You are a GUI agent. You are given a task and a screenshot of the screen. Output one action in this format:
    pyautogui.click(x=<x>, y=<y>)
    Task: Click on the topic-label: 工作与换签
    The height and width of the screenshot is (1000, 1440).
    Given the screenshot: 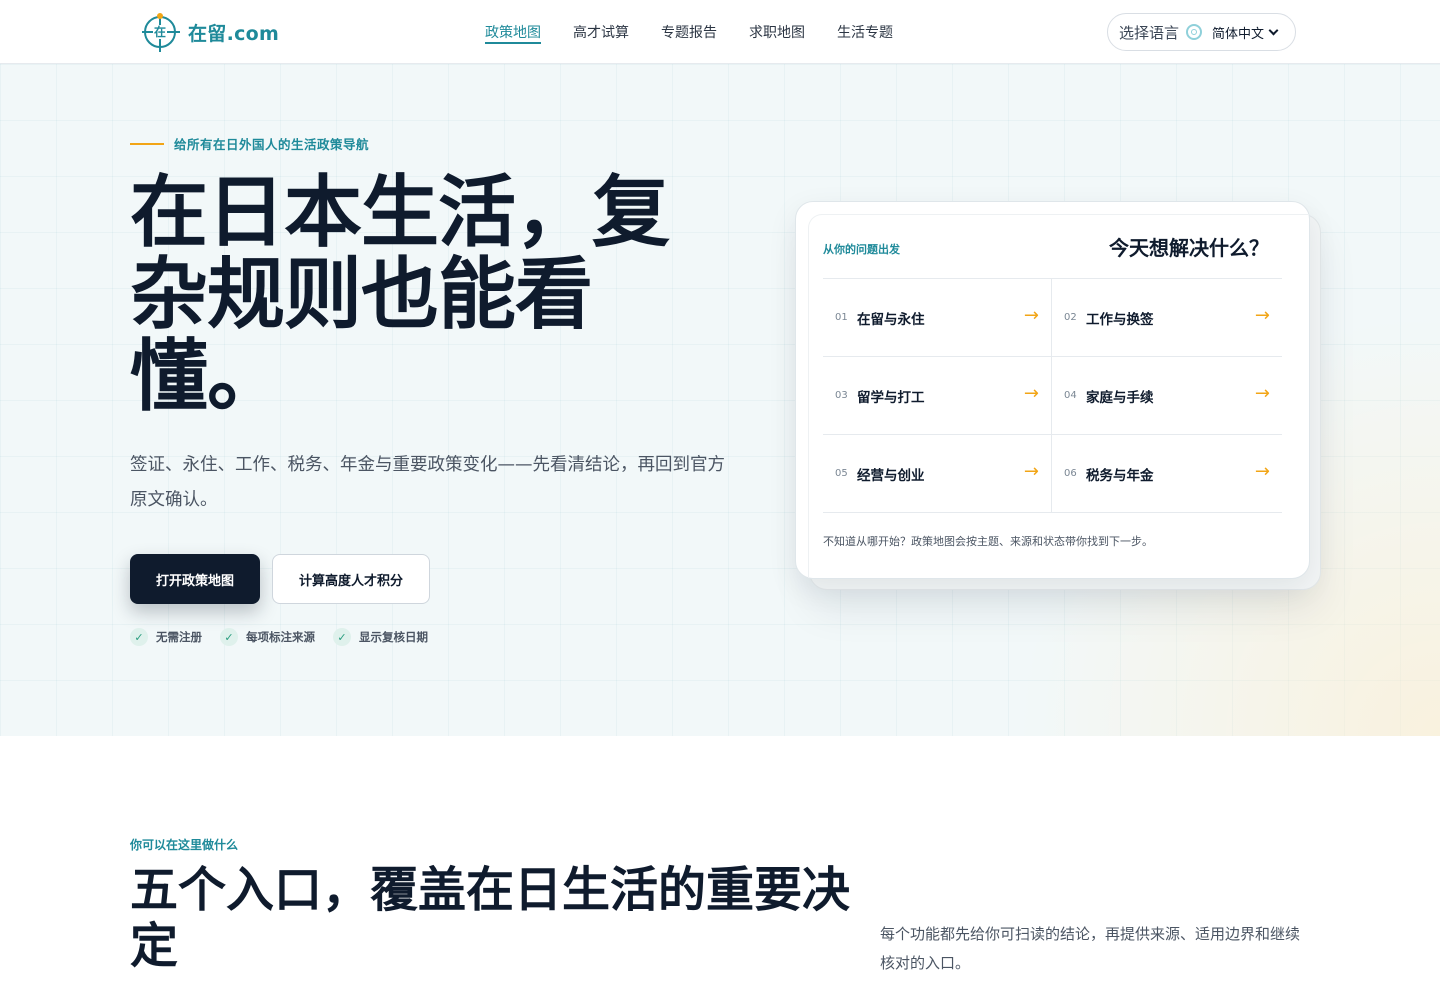 What is the action you would take?
    pyautogui.click(x=1120, y=319)
    